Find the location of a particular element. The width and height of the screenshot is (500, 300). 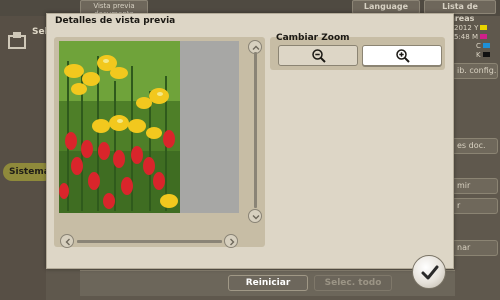

ok-button is located at coordinates (429, 272).